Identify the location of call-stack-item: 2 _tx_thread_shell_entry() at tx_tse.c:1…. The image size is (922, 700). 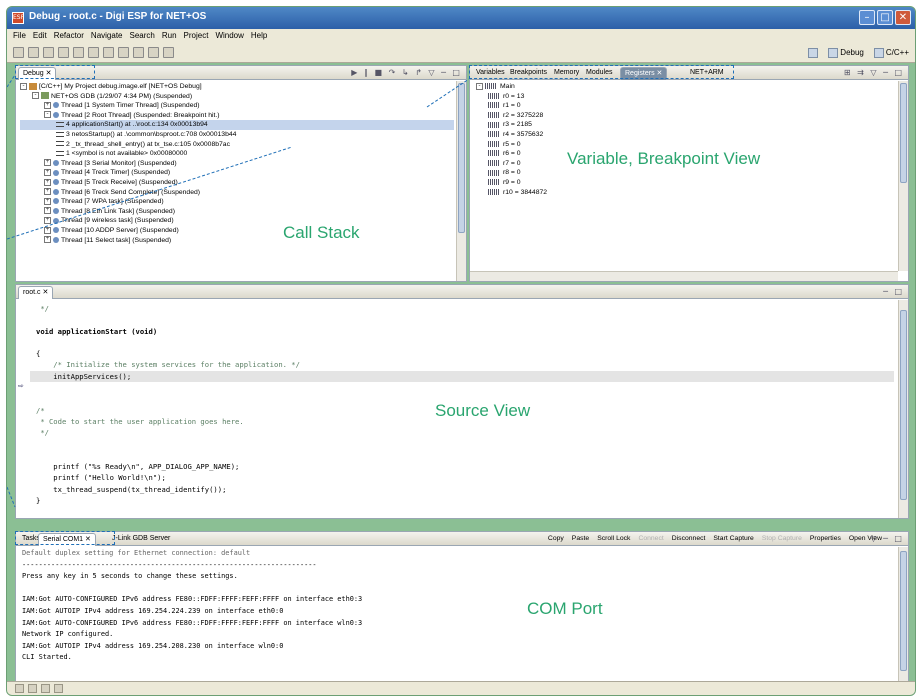
(237, 145).